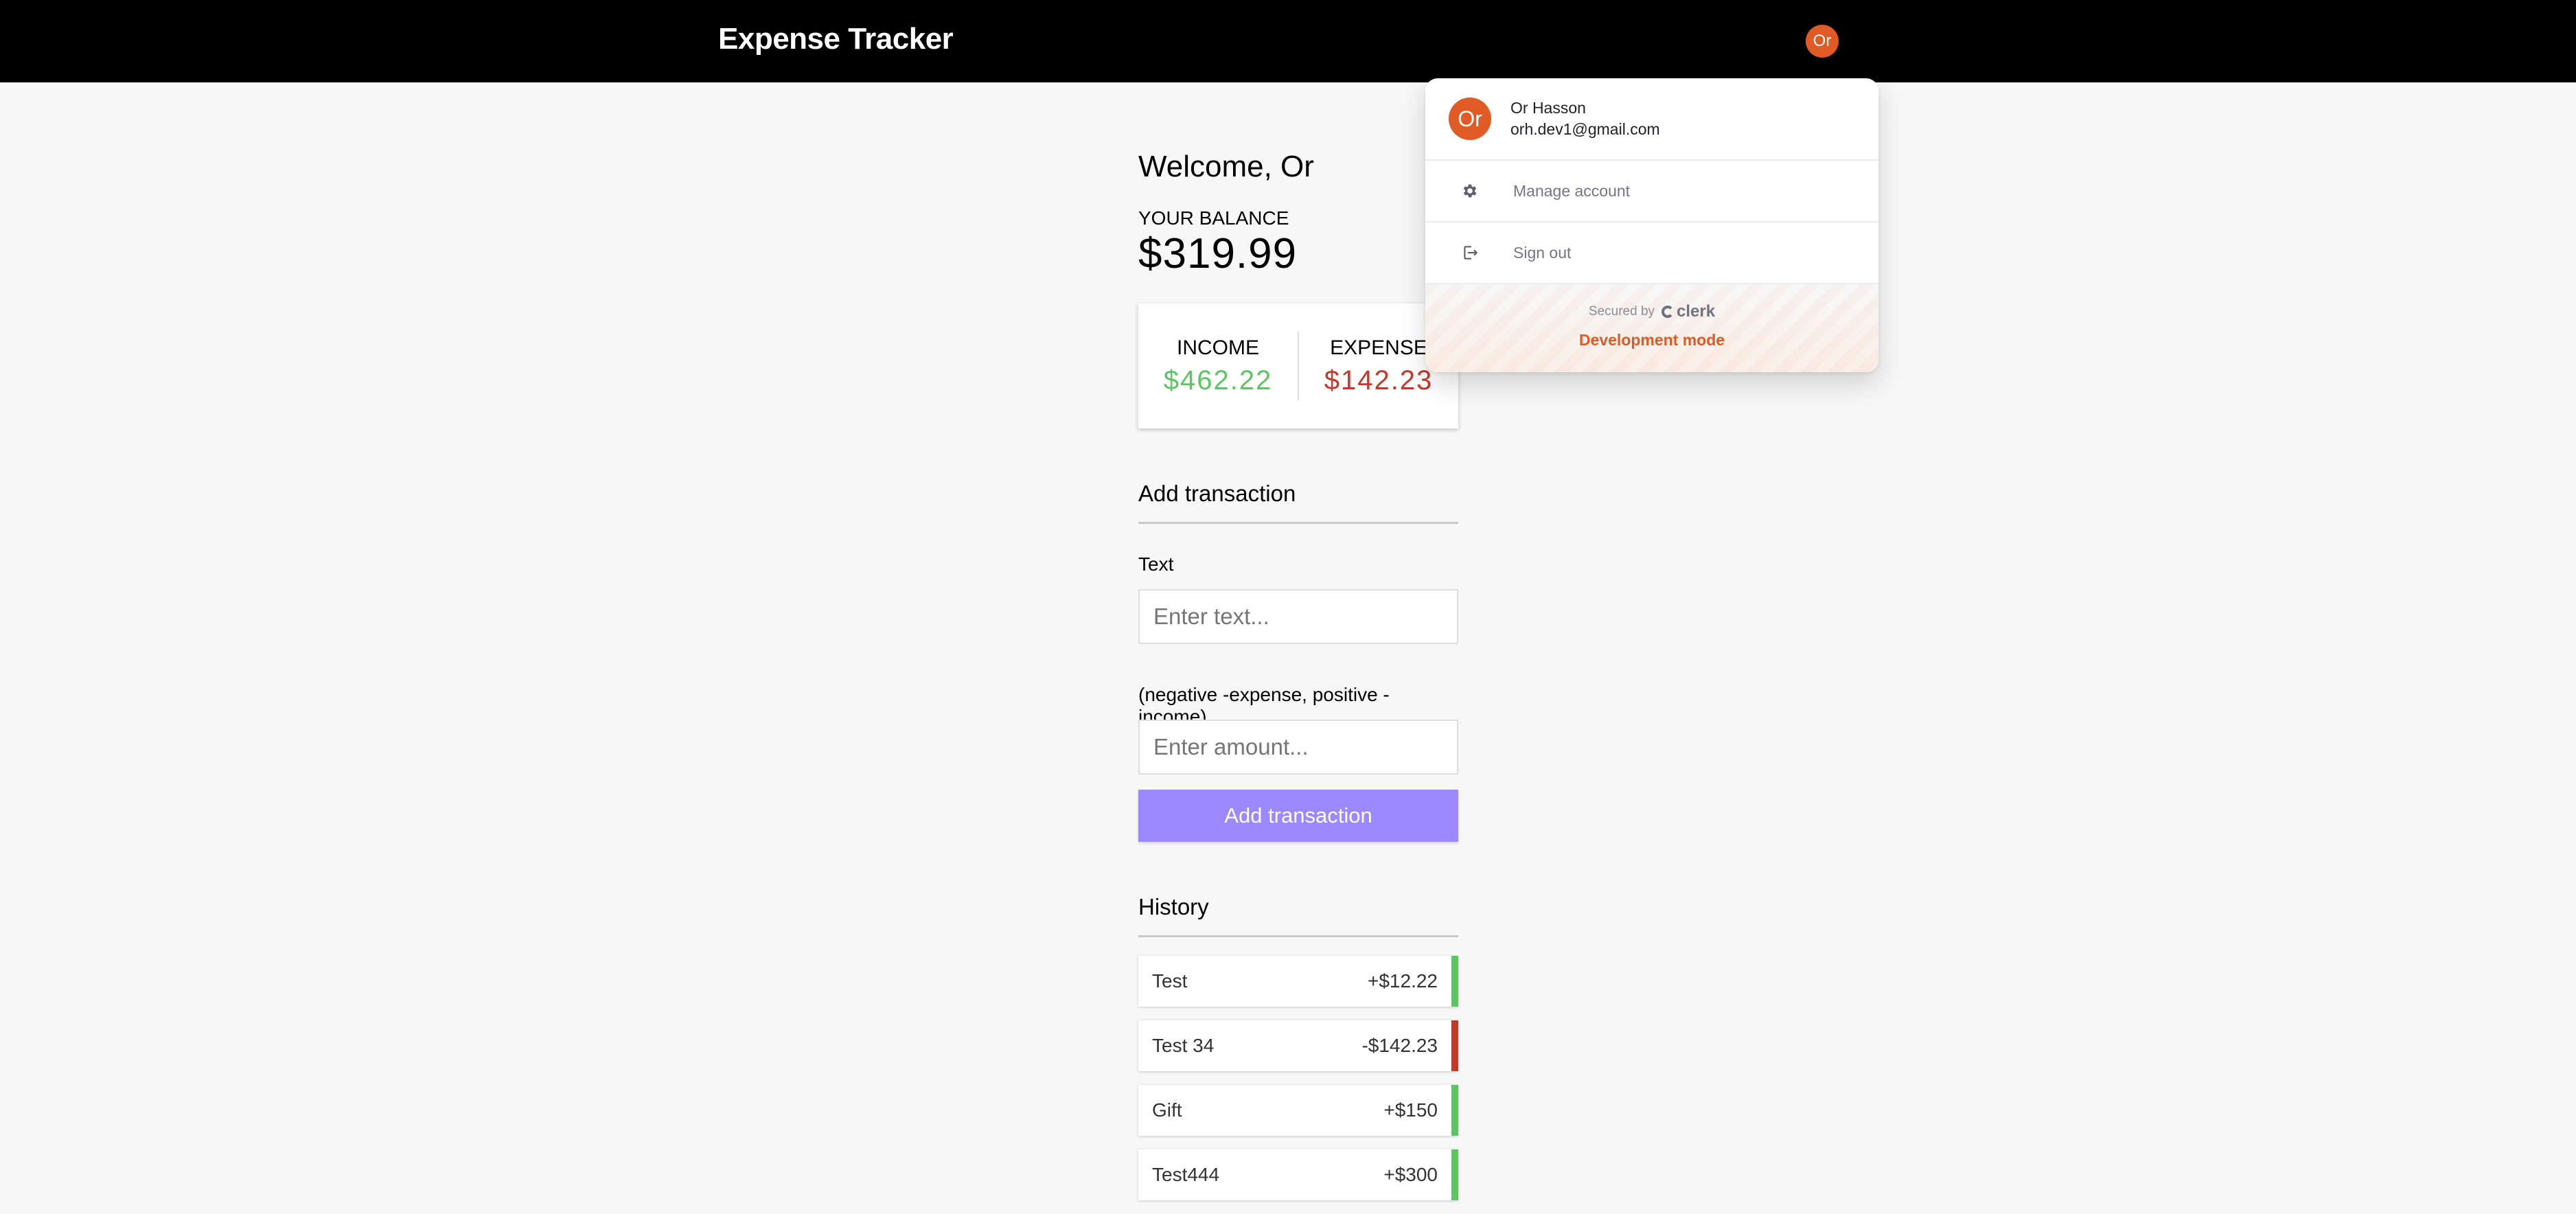 This screenshot has height=1214, width=2576. What do you see at coordinates (1218, 347) in the screenshot?
I see `income-label: INCOME` at bounding box center [1218, 347].